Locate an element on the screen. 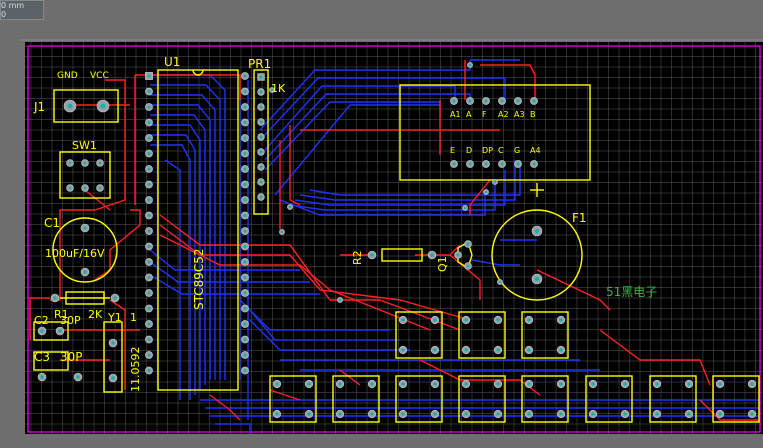 Image resolution: width=763 pixels, height=448 pixels. y1-label: Y1 is located at coordinates (114, 317).